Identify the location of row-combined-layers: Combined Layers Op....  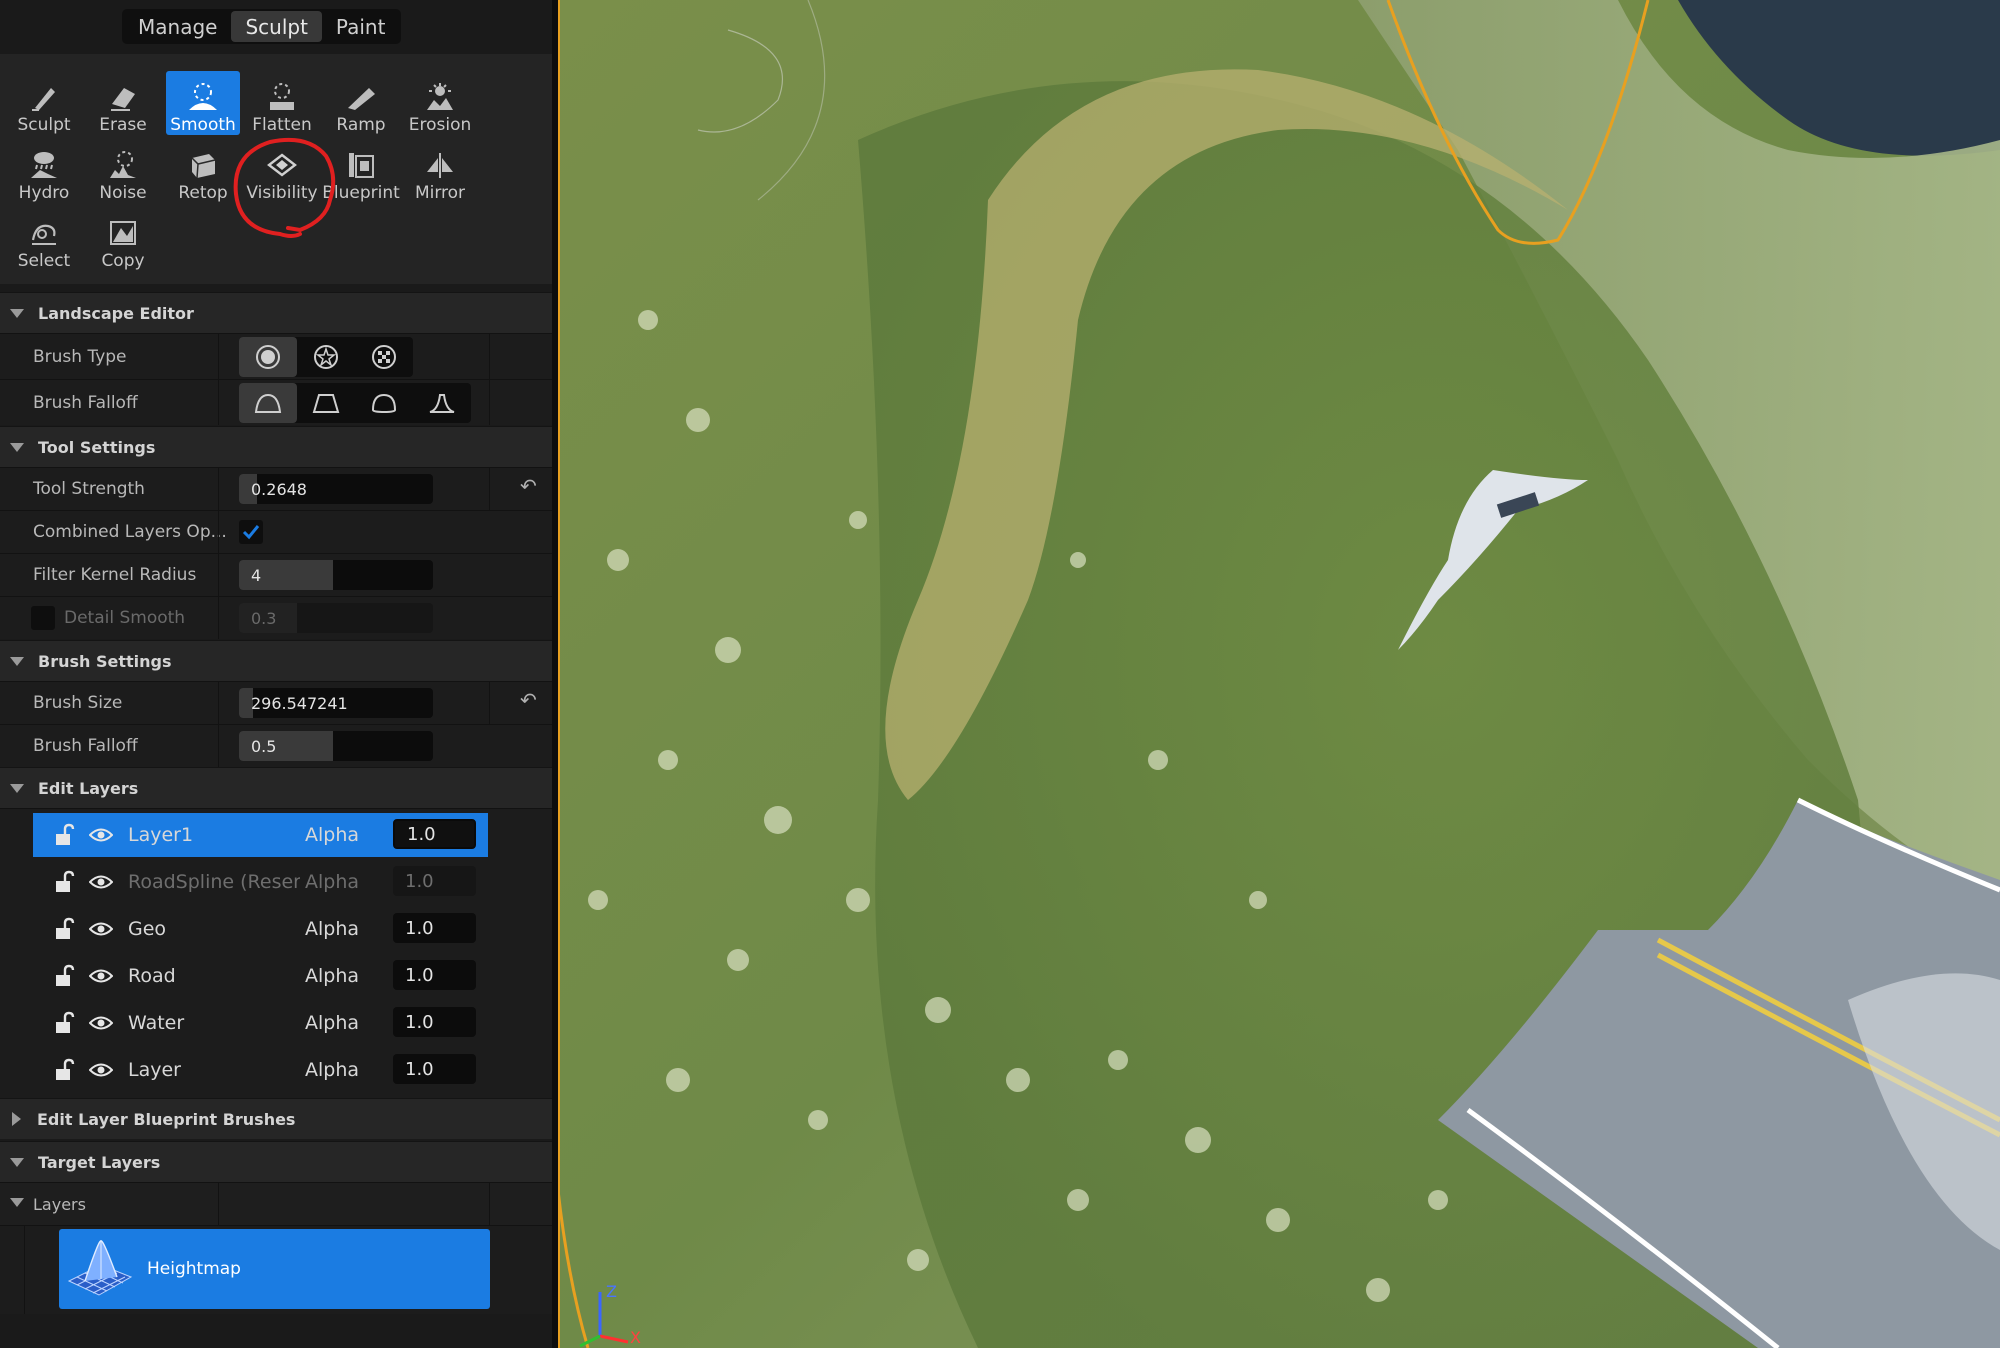
(276, 531).